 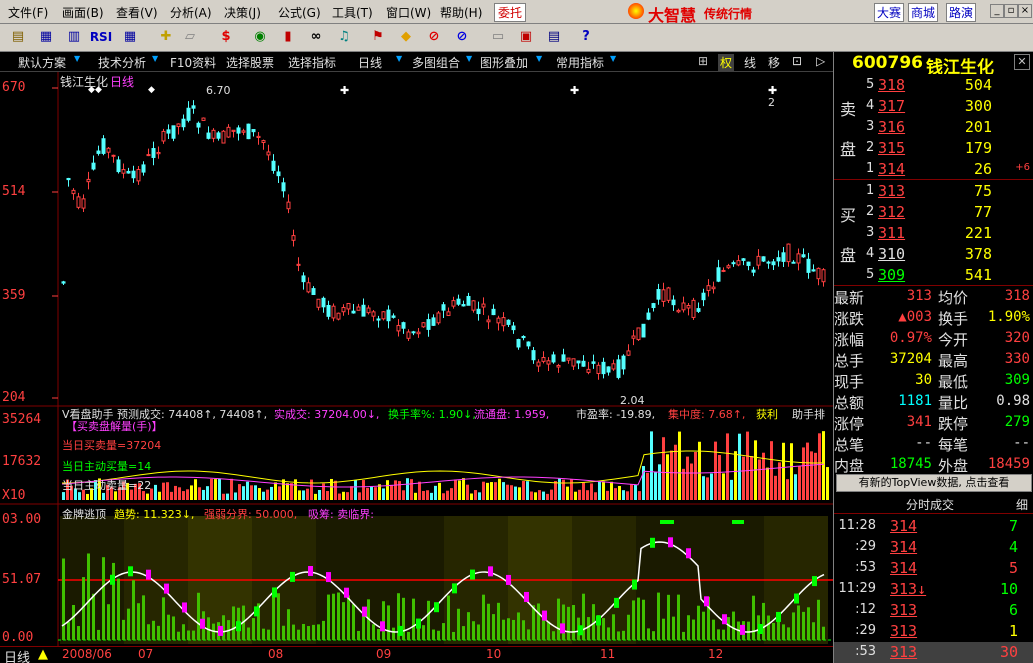 What do you see at coordinates (820, 61) in the screenshot?
I see `play-icon: ▷` at bounding box center [820, 61].